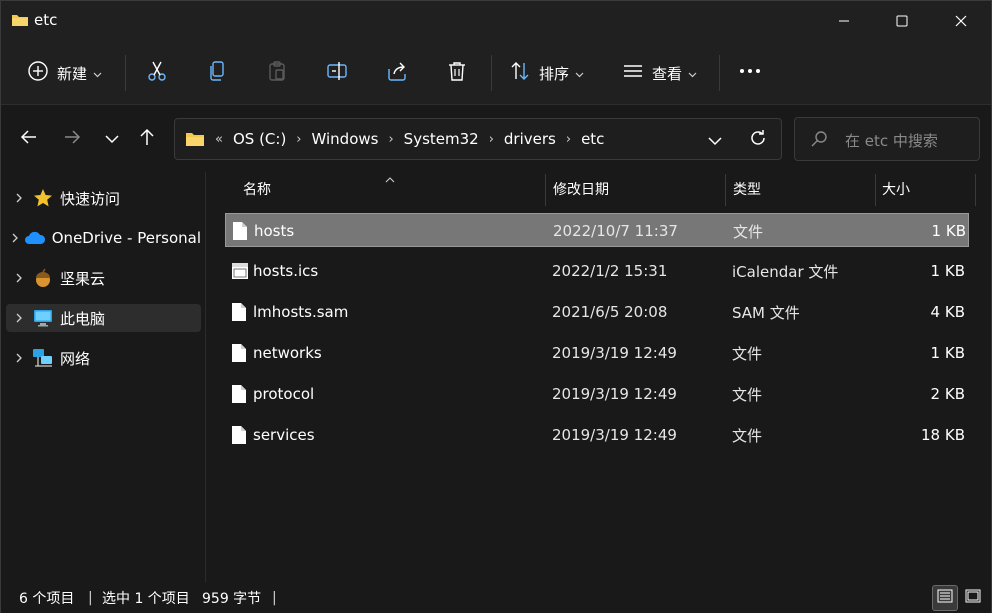 The width and height of the screenshot is (992, 613). I want to click on share-icon, so click(397, 73).